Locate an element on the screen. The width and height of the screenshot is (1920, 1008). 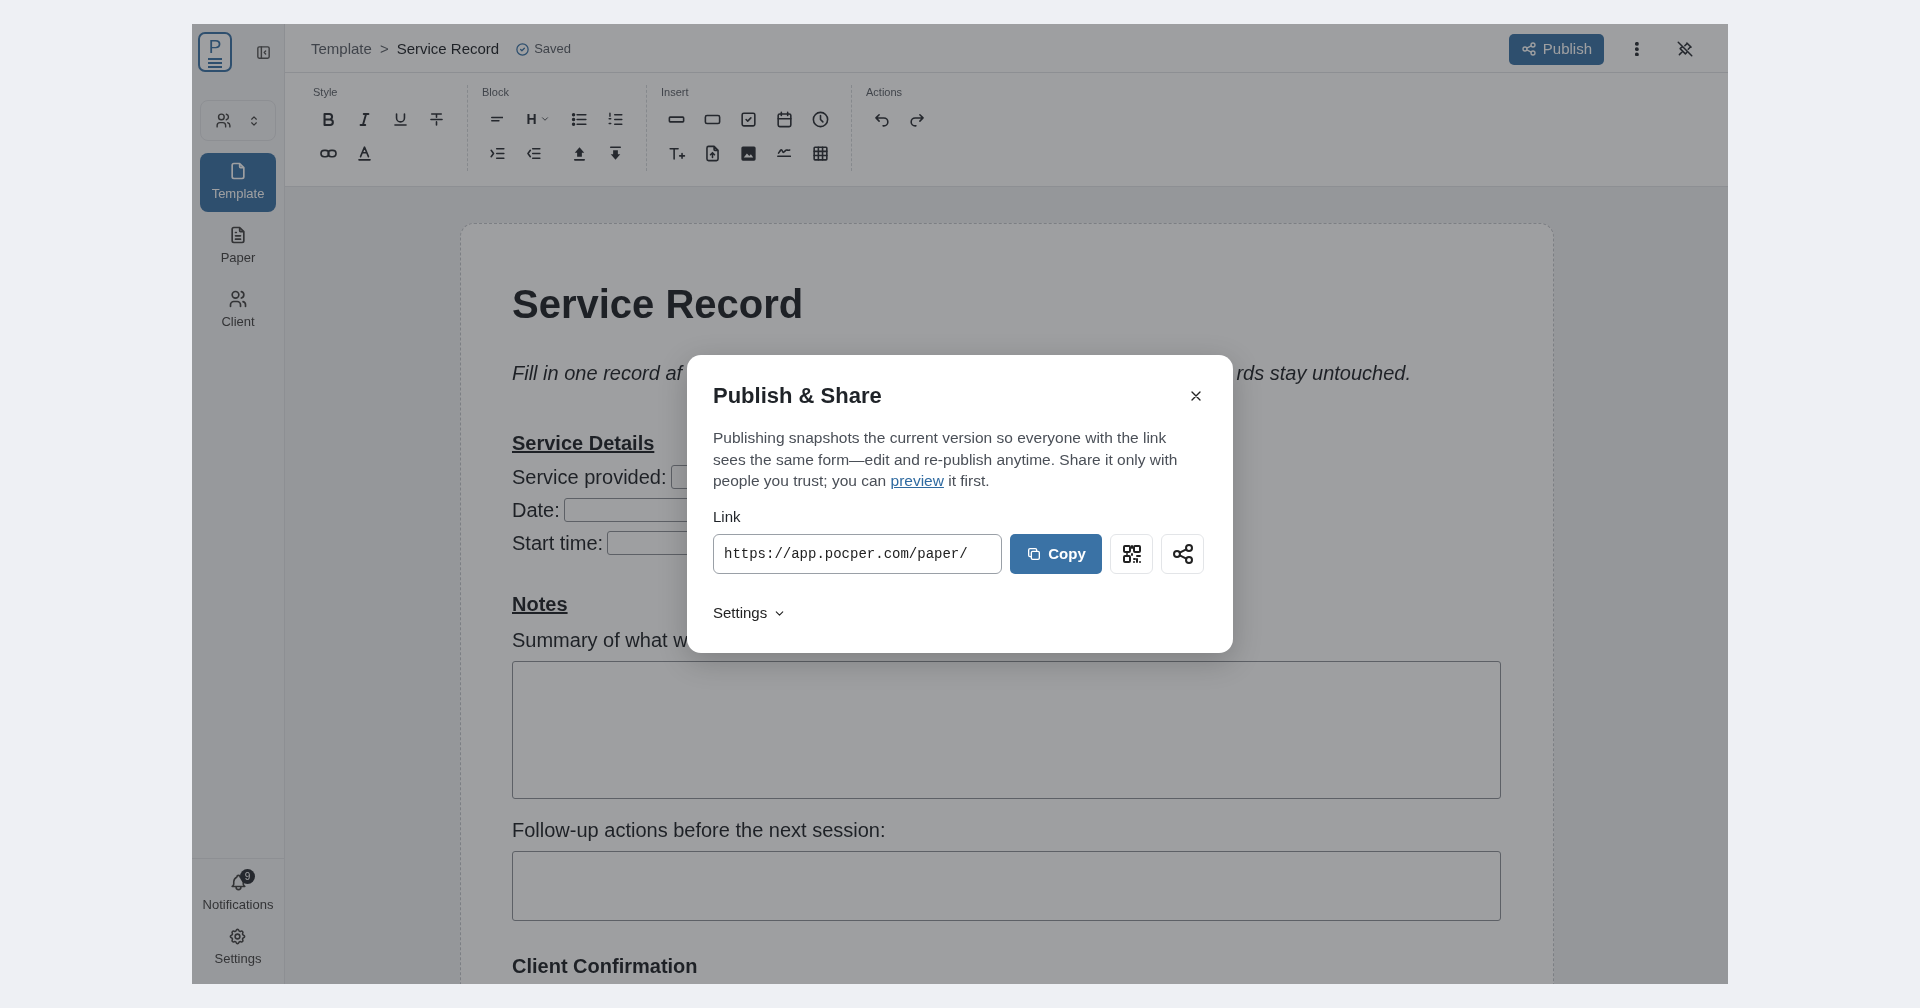
section-heading: Notes is located at coordinates (540, 604).